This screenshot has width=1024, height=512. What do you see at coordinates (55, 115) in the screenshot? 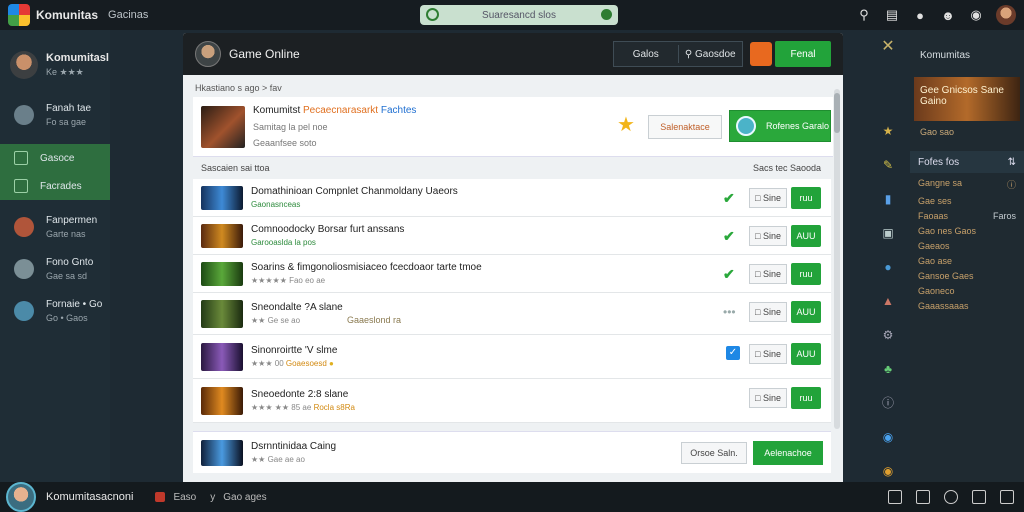
I see `sidebar-item: Fanah tae Fo sa gae` at bounding box center [55, 115].